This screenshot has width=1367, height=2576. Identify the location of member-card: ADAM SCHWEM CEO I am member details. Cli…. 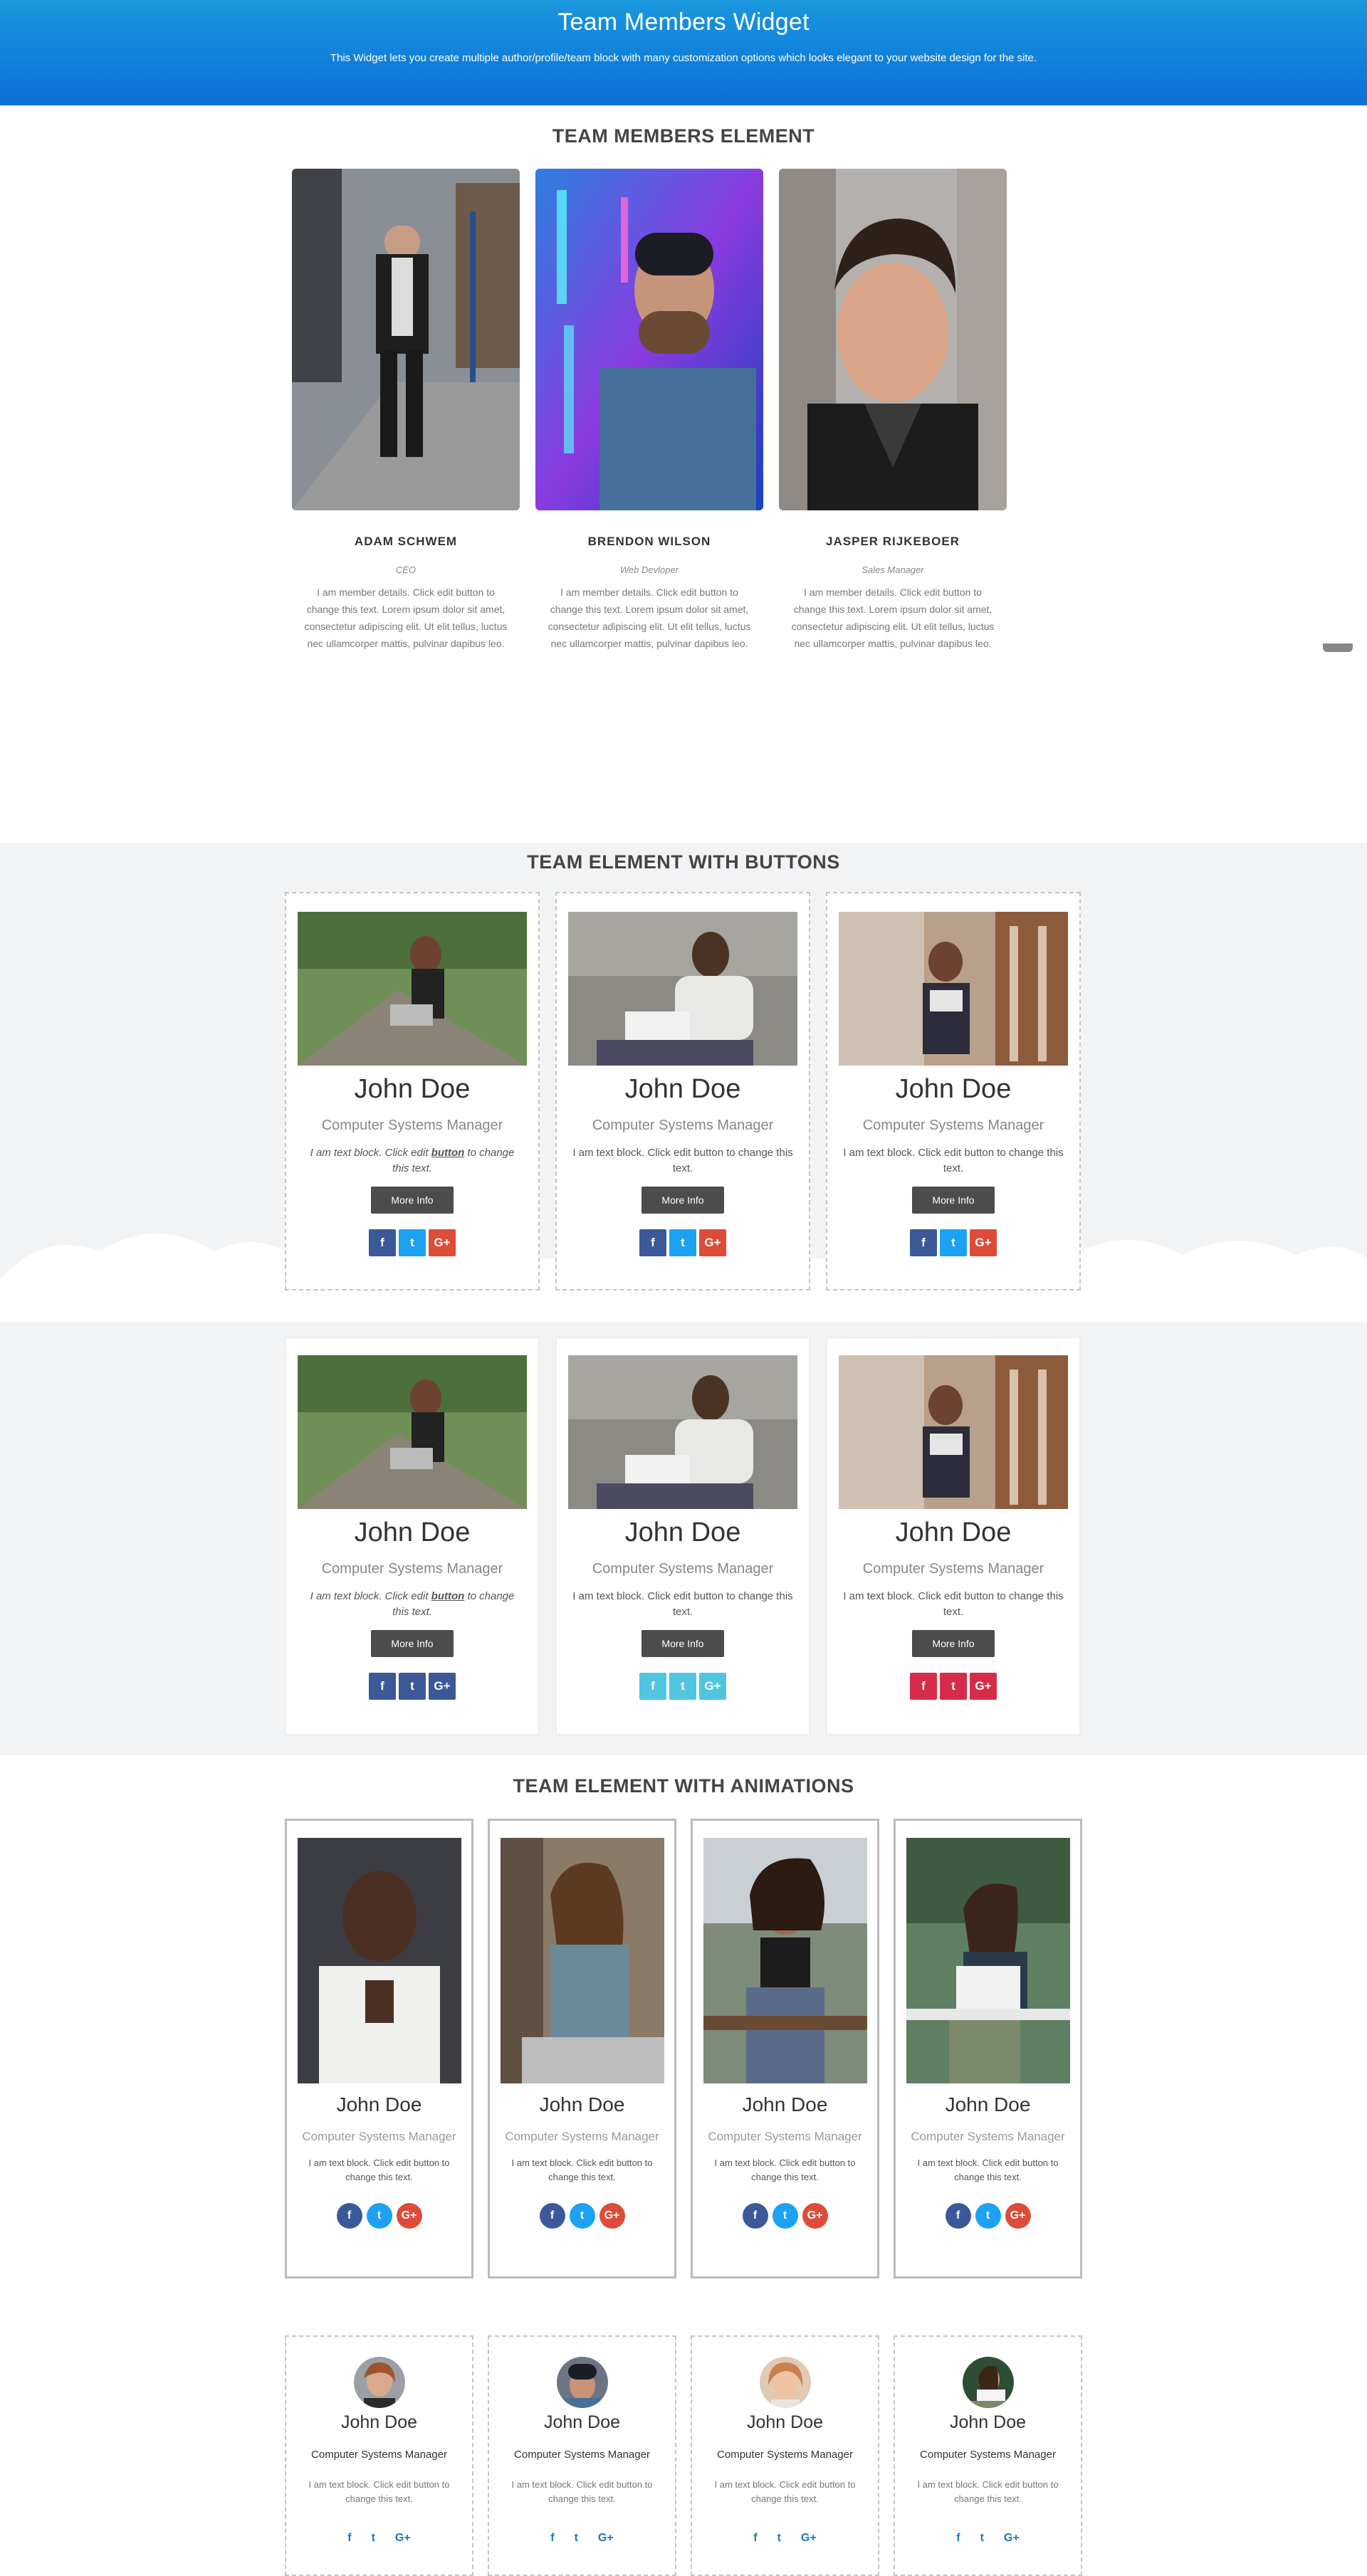
(406, 410).